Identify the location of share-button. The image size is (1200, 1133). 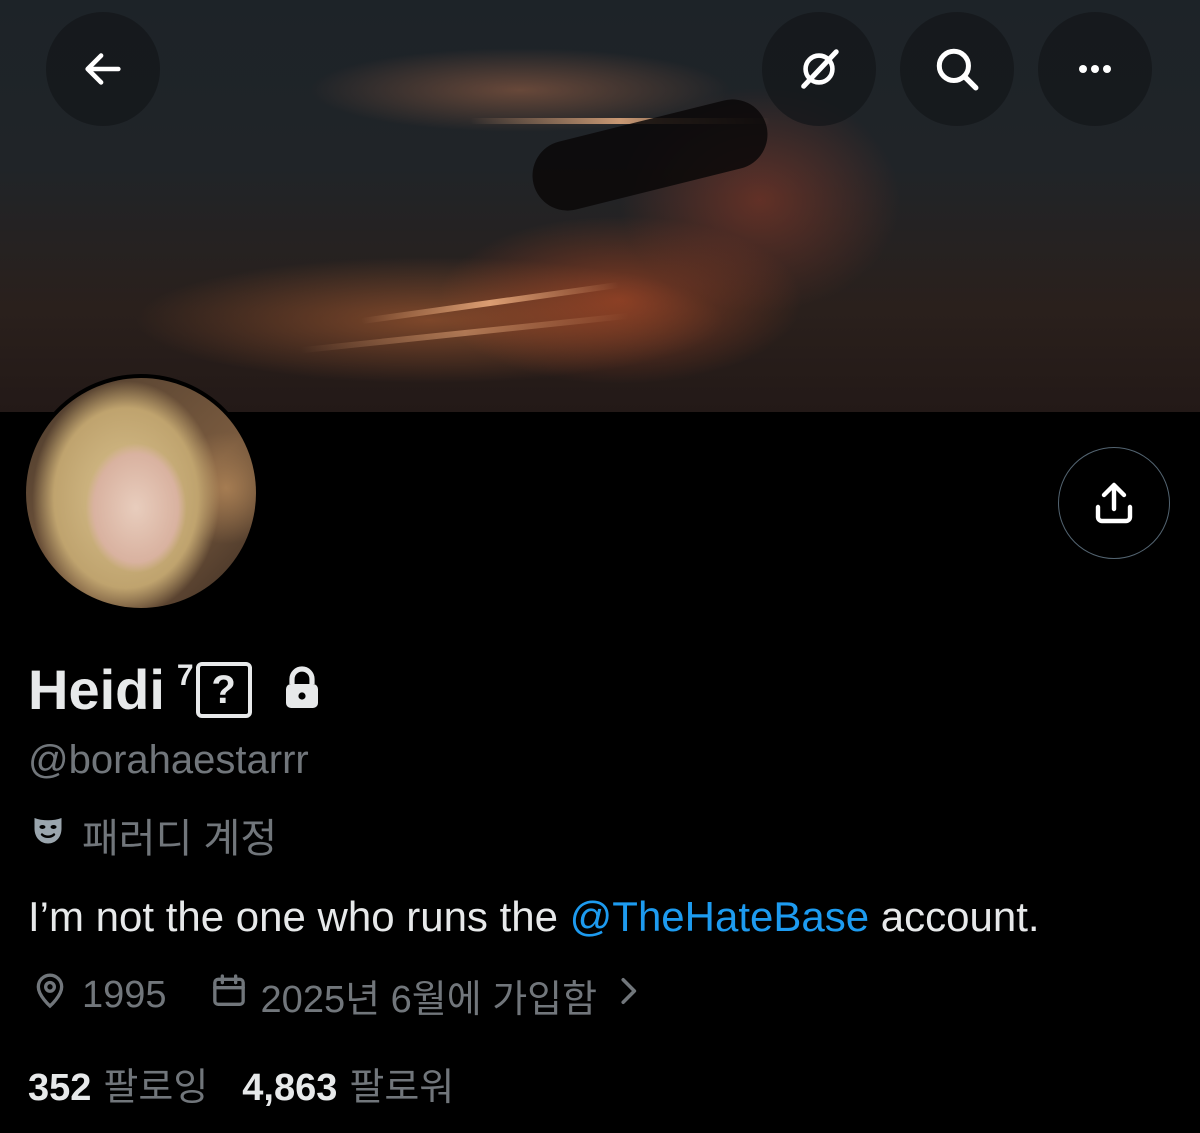
(1114, 503).